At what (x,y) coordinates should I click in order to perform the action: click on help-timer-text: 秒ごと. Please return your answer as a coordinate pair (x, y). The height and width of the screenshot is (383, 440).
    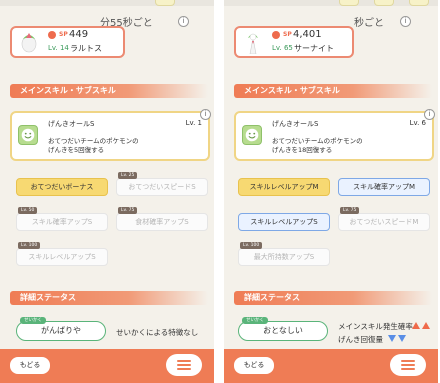
    Looking at the image, I should click on (369, 23).